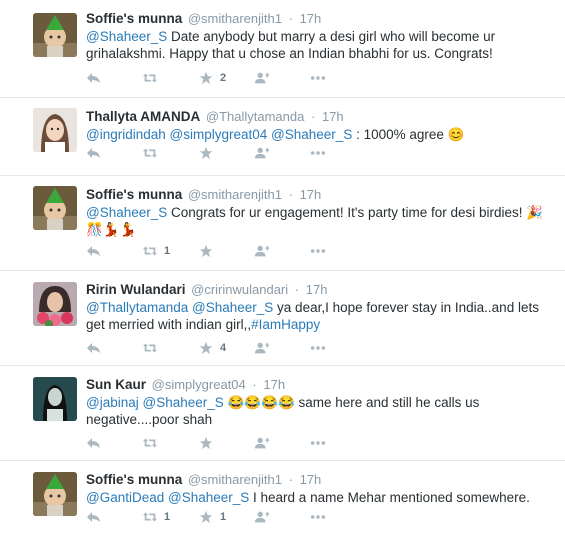 Image resolution: width=565 pixels, height=538 pixels. I want to click on user-handle: @cririnwulandari, so click(239, 289).